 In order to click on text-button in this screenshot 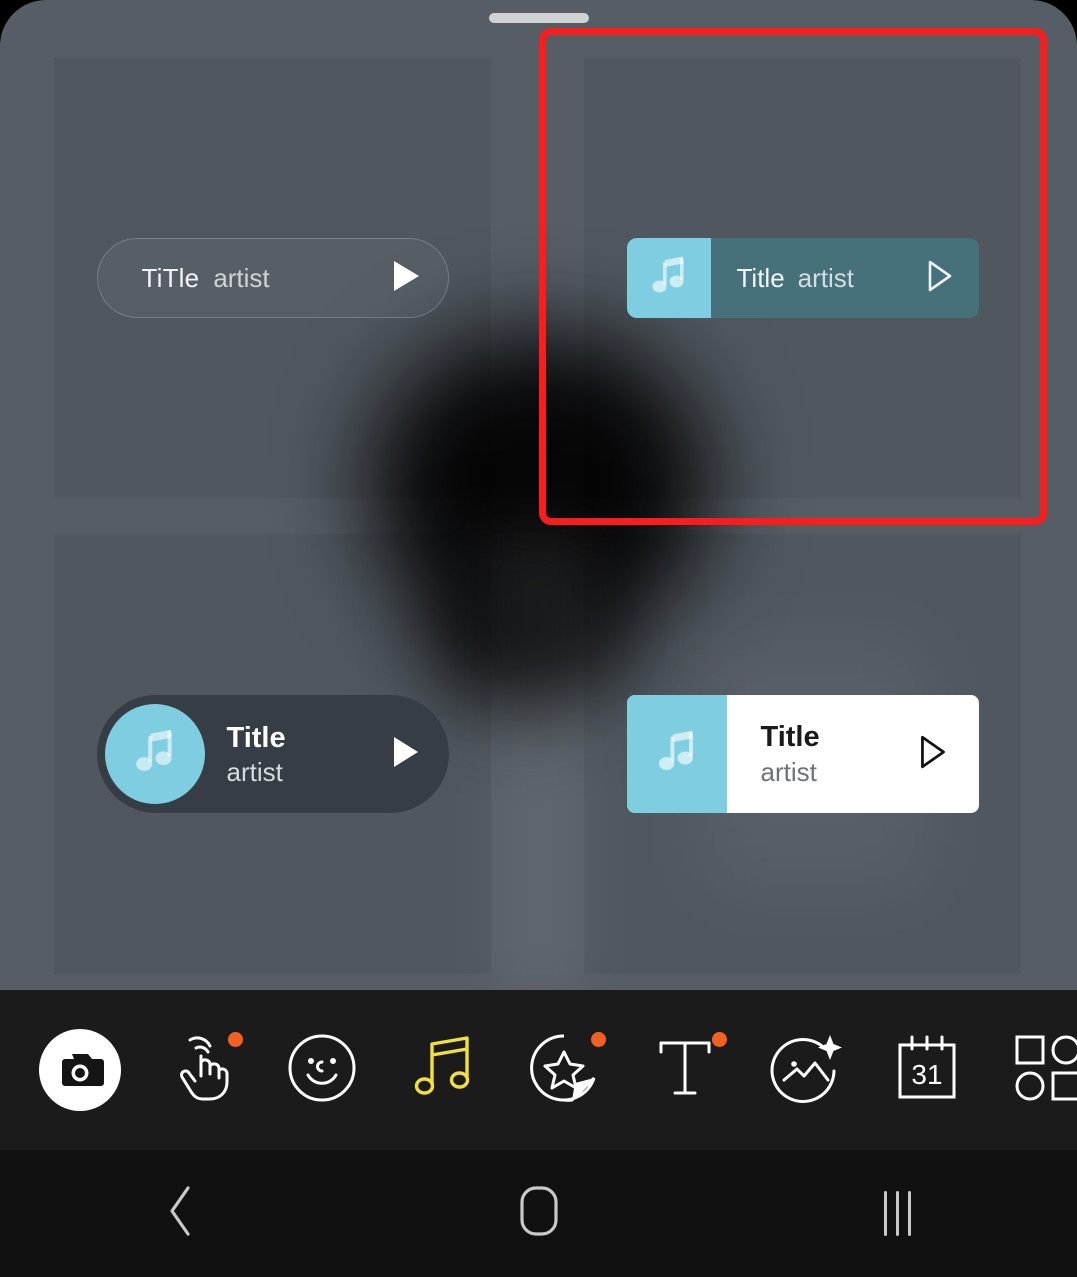, I will do `click(685, 1070)`.